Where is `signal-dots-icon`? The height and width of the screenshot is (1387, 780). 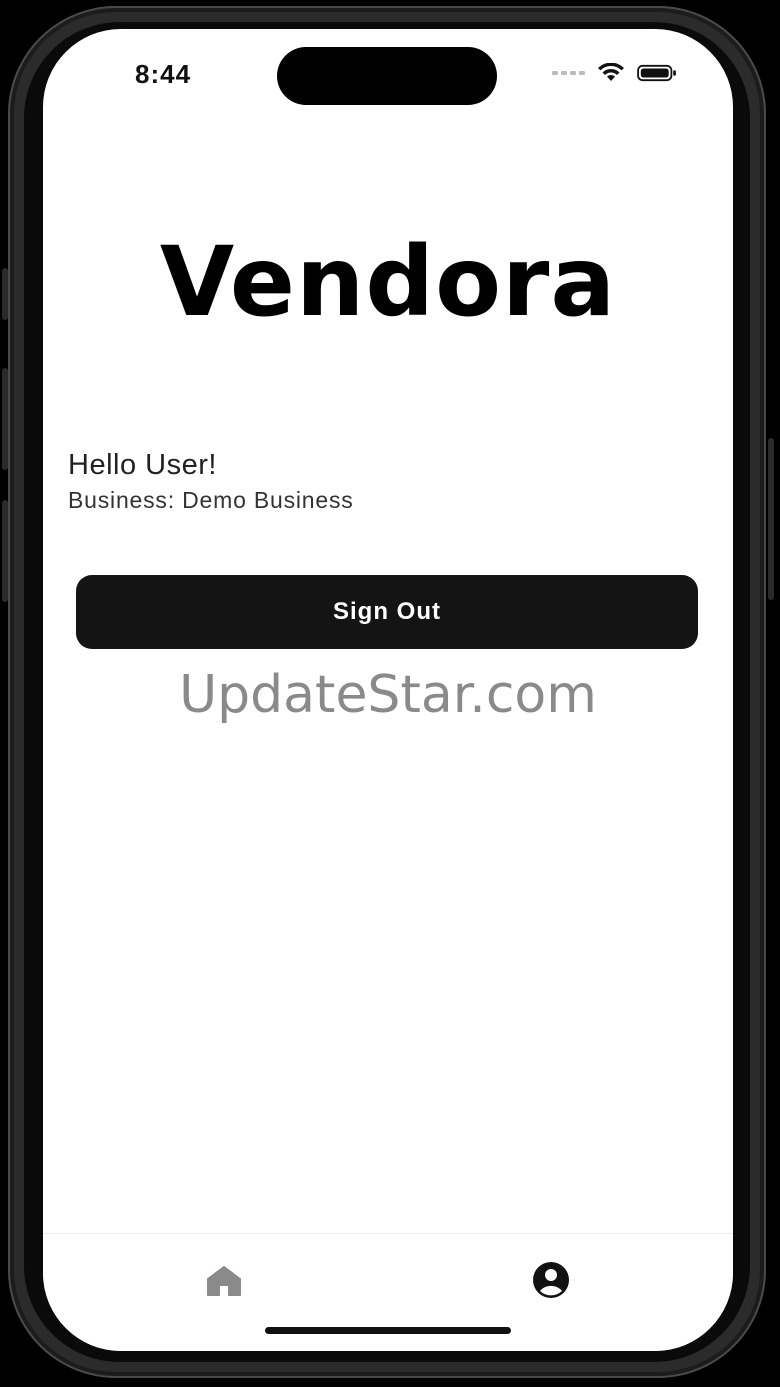 signal-dots-icon is located at coordinates (568, 73).